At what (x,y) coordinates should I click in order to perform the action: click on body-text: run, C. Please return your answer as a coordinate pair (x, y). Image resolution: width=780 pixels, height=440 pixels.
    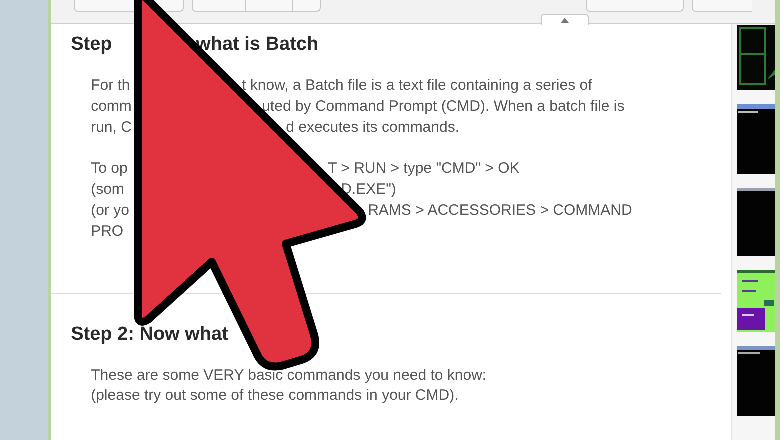
    Looking at the image, I should click on (111, 127).